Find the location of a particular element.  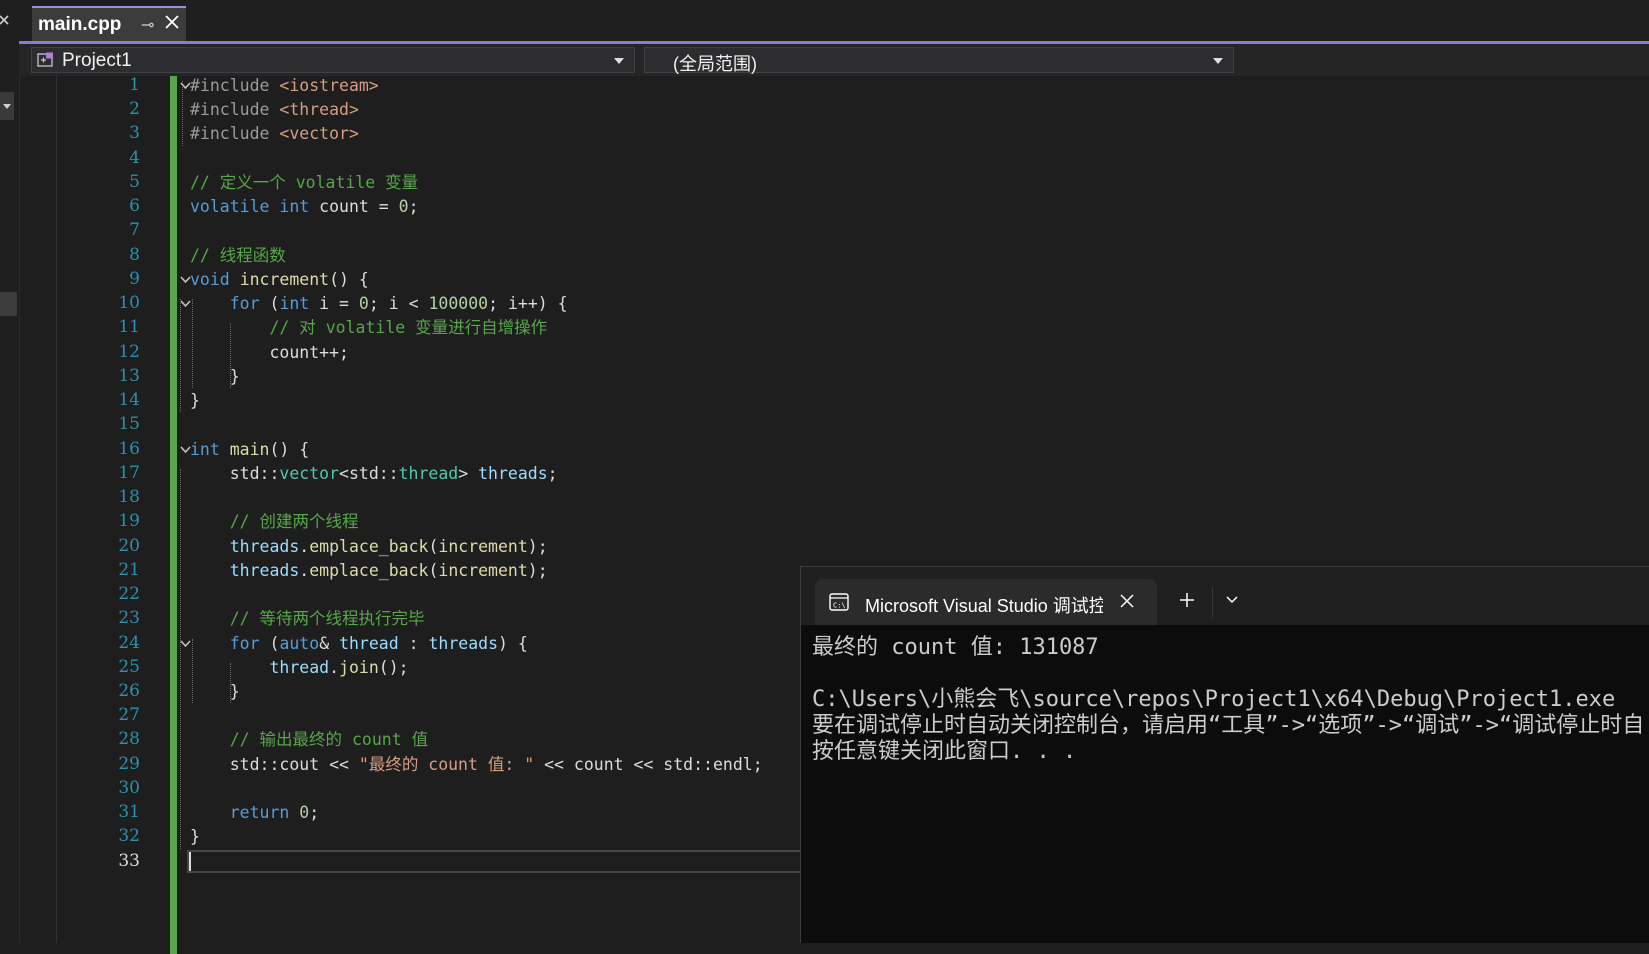

line-number: 32 is located at coordinates (129, 836).